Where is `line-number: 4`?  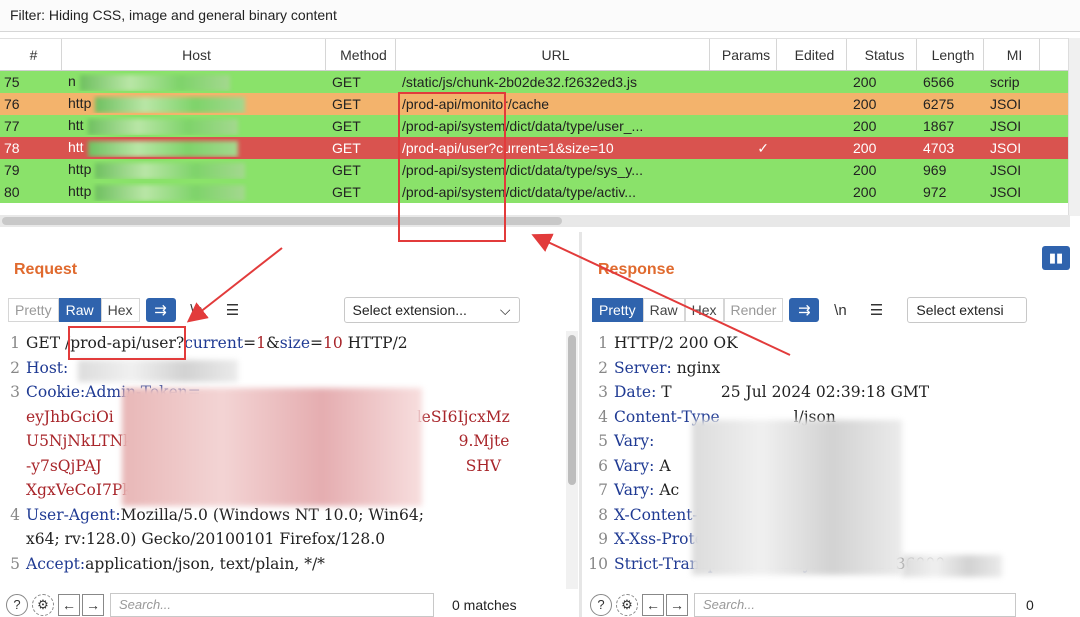 line-number: 4 is located at coordinates (603, 416).